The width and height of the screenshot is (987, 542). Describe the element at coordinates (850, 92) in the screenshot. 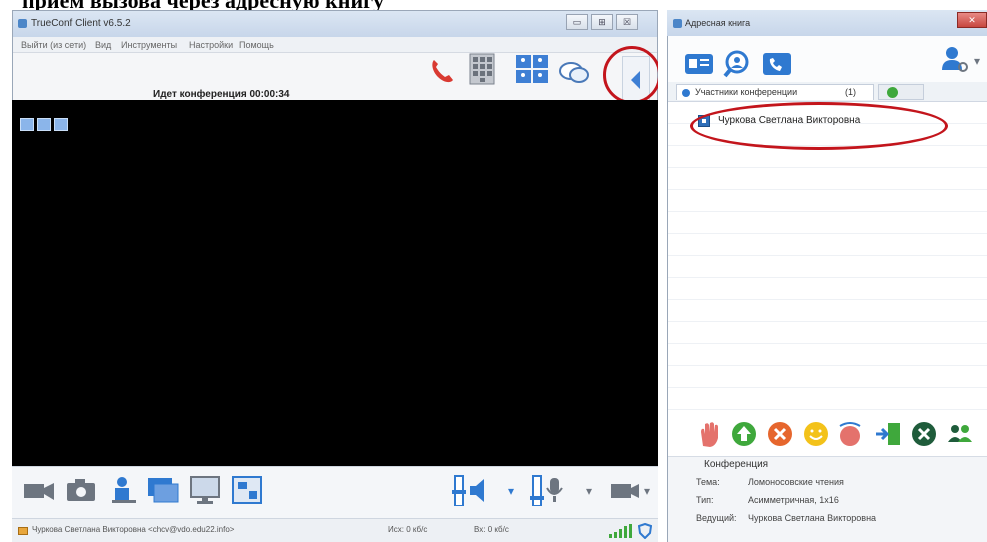

I see `tab-participants-count: (1)` at that location.